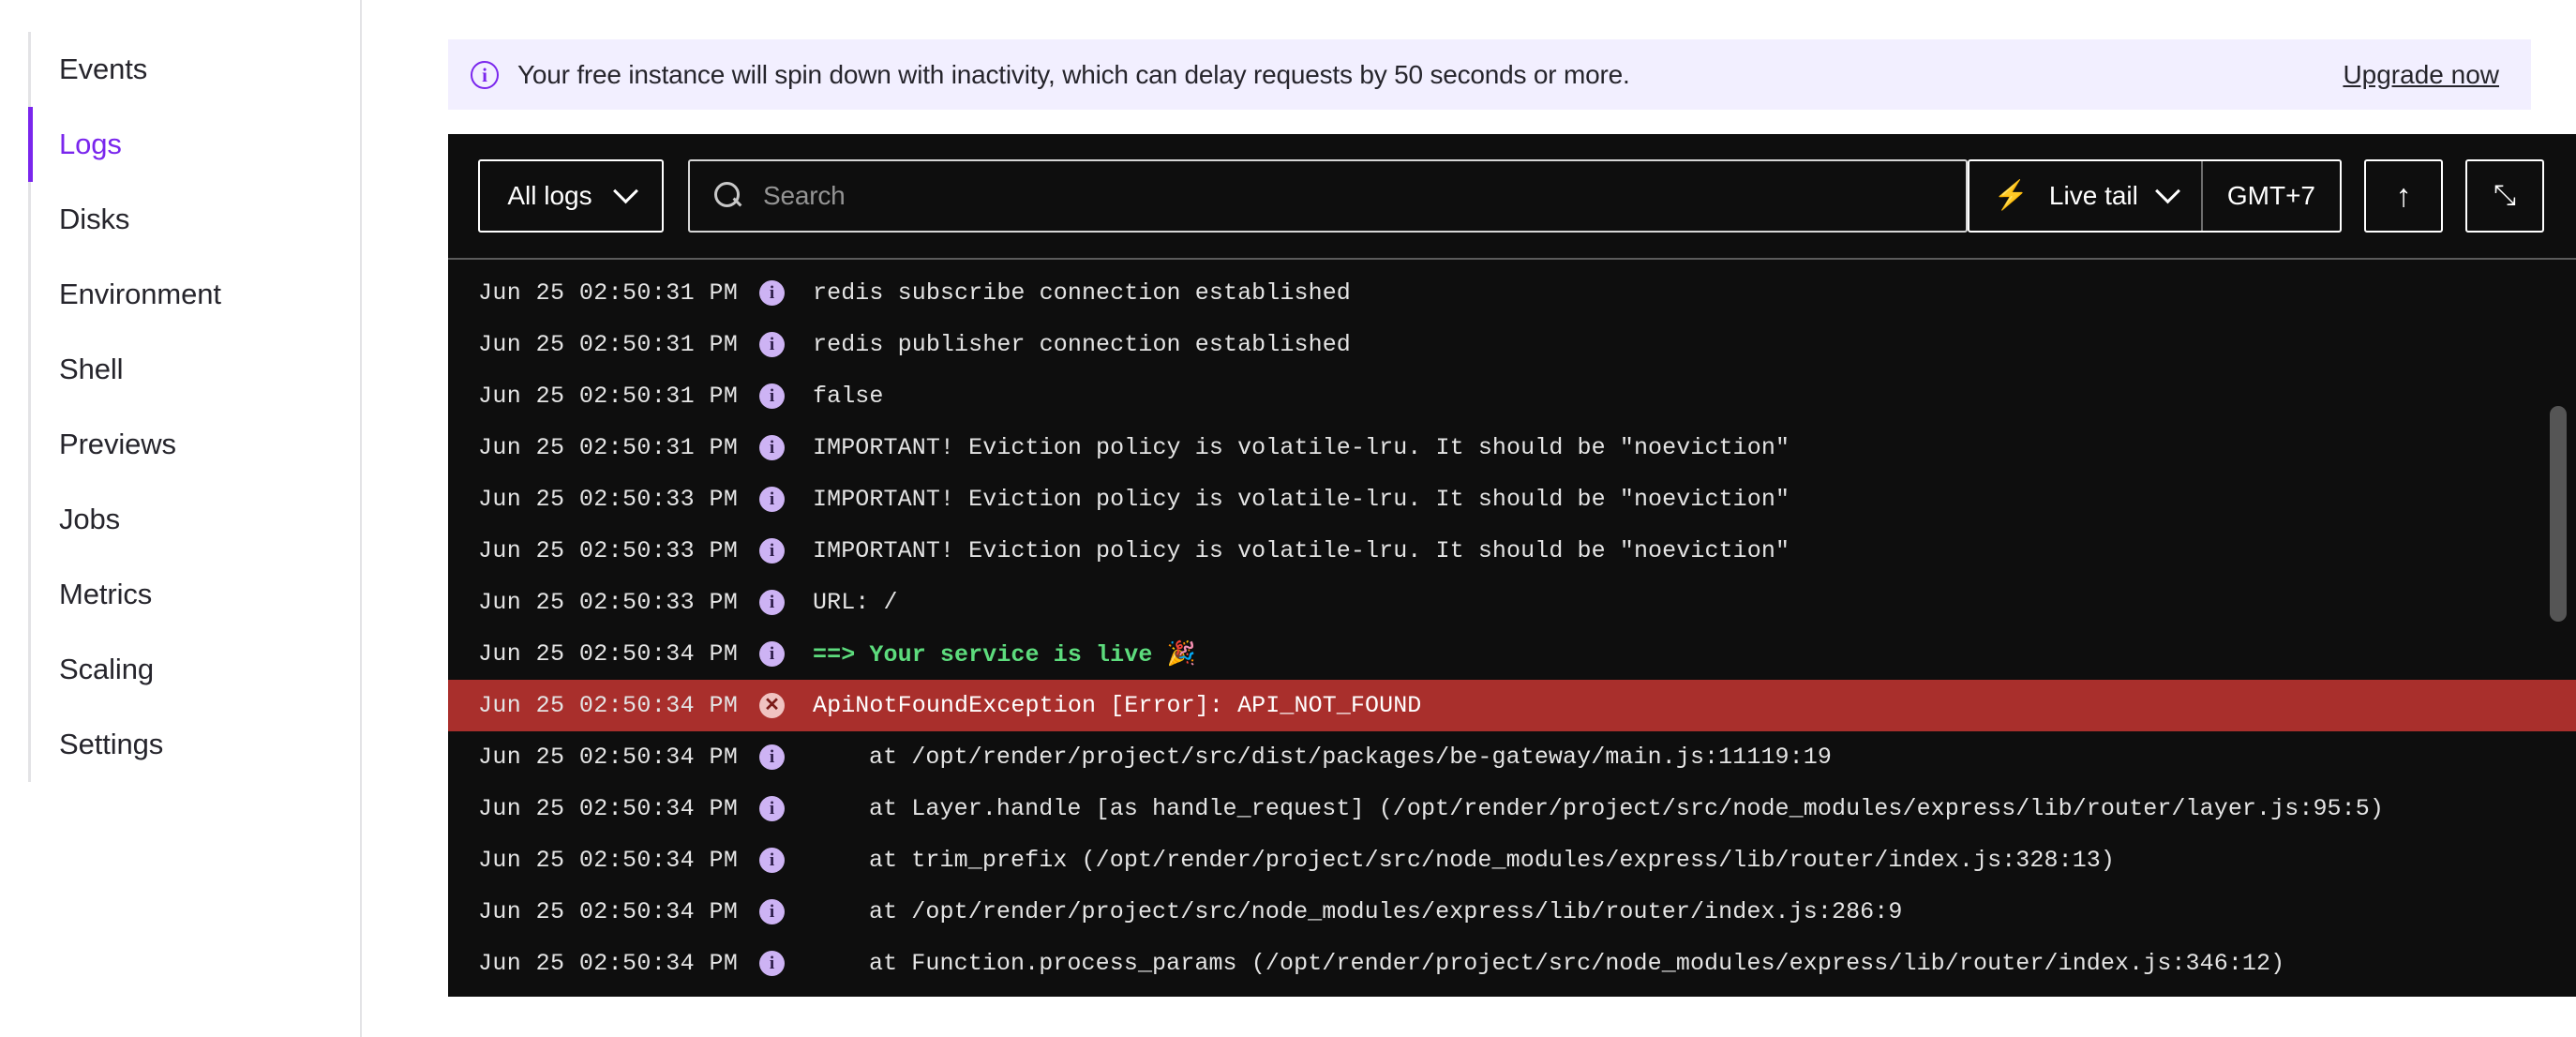 This screenshot has height=1037, width=2576. What do you see at coordinates (2558, 514) in the screenshot?
I see `log-scrollbar-thumb` at bounding box center [2558, 514].